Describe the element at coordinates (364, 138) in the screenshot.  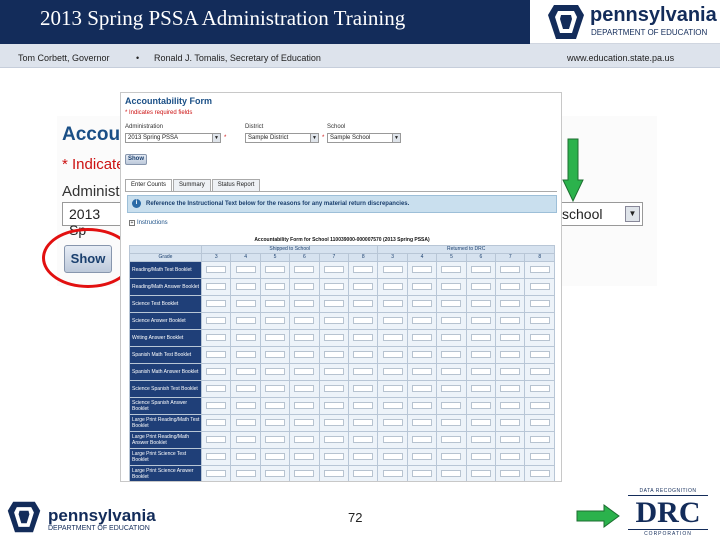
I see `school-select: Sample School ▼` at that location.